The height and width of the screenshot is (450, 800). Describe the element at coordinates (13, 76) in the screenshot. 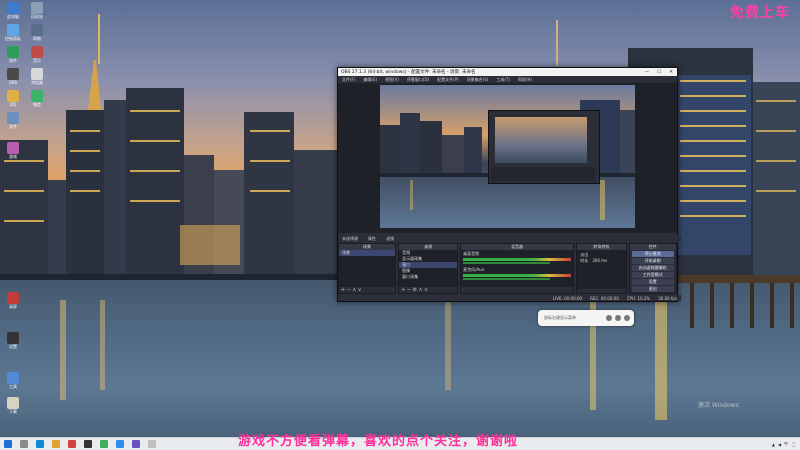

I see `desktop-icon: OBS` at that location.